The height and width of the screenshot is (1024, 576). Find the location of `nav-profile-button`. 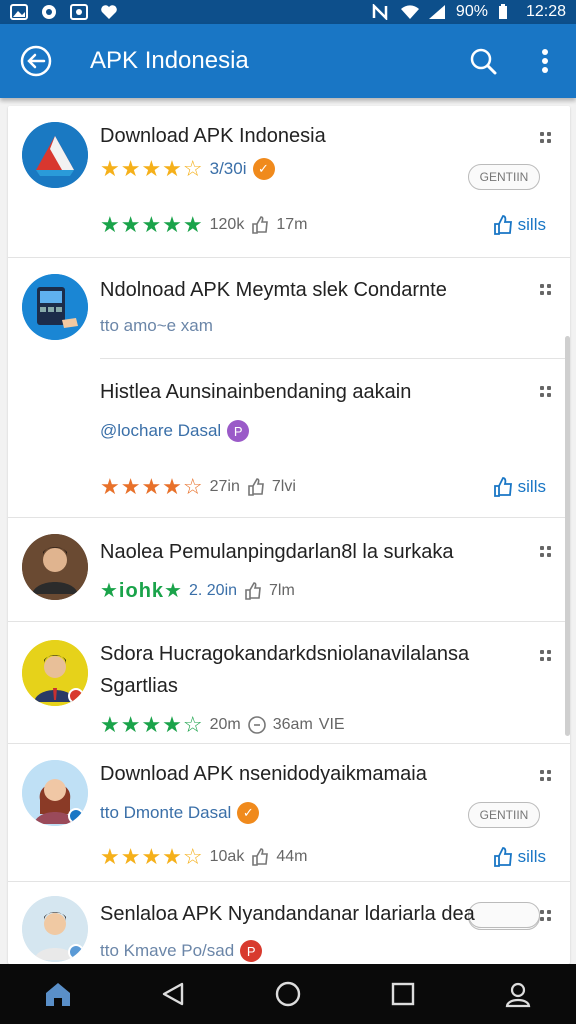

nav-profile-button is located at coordinates (518, 994).